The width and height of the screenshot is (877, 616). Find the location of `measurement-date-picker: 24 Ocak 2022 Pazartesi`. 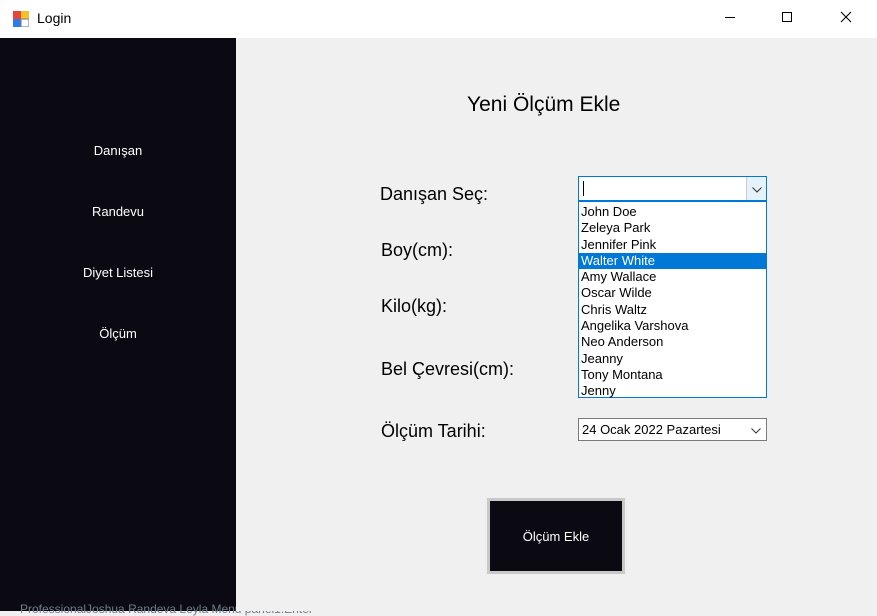

measurement-date-picker: 24 Ocak 2022 Pazartesi is located at coordinates (672, 429).